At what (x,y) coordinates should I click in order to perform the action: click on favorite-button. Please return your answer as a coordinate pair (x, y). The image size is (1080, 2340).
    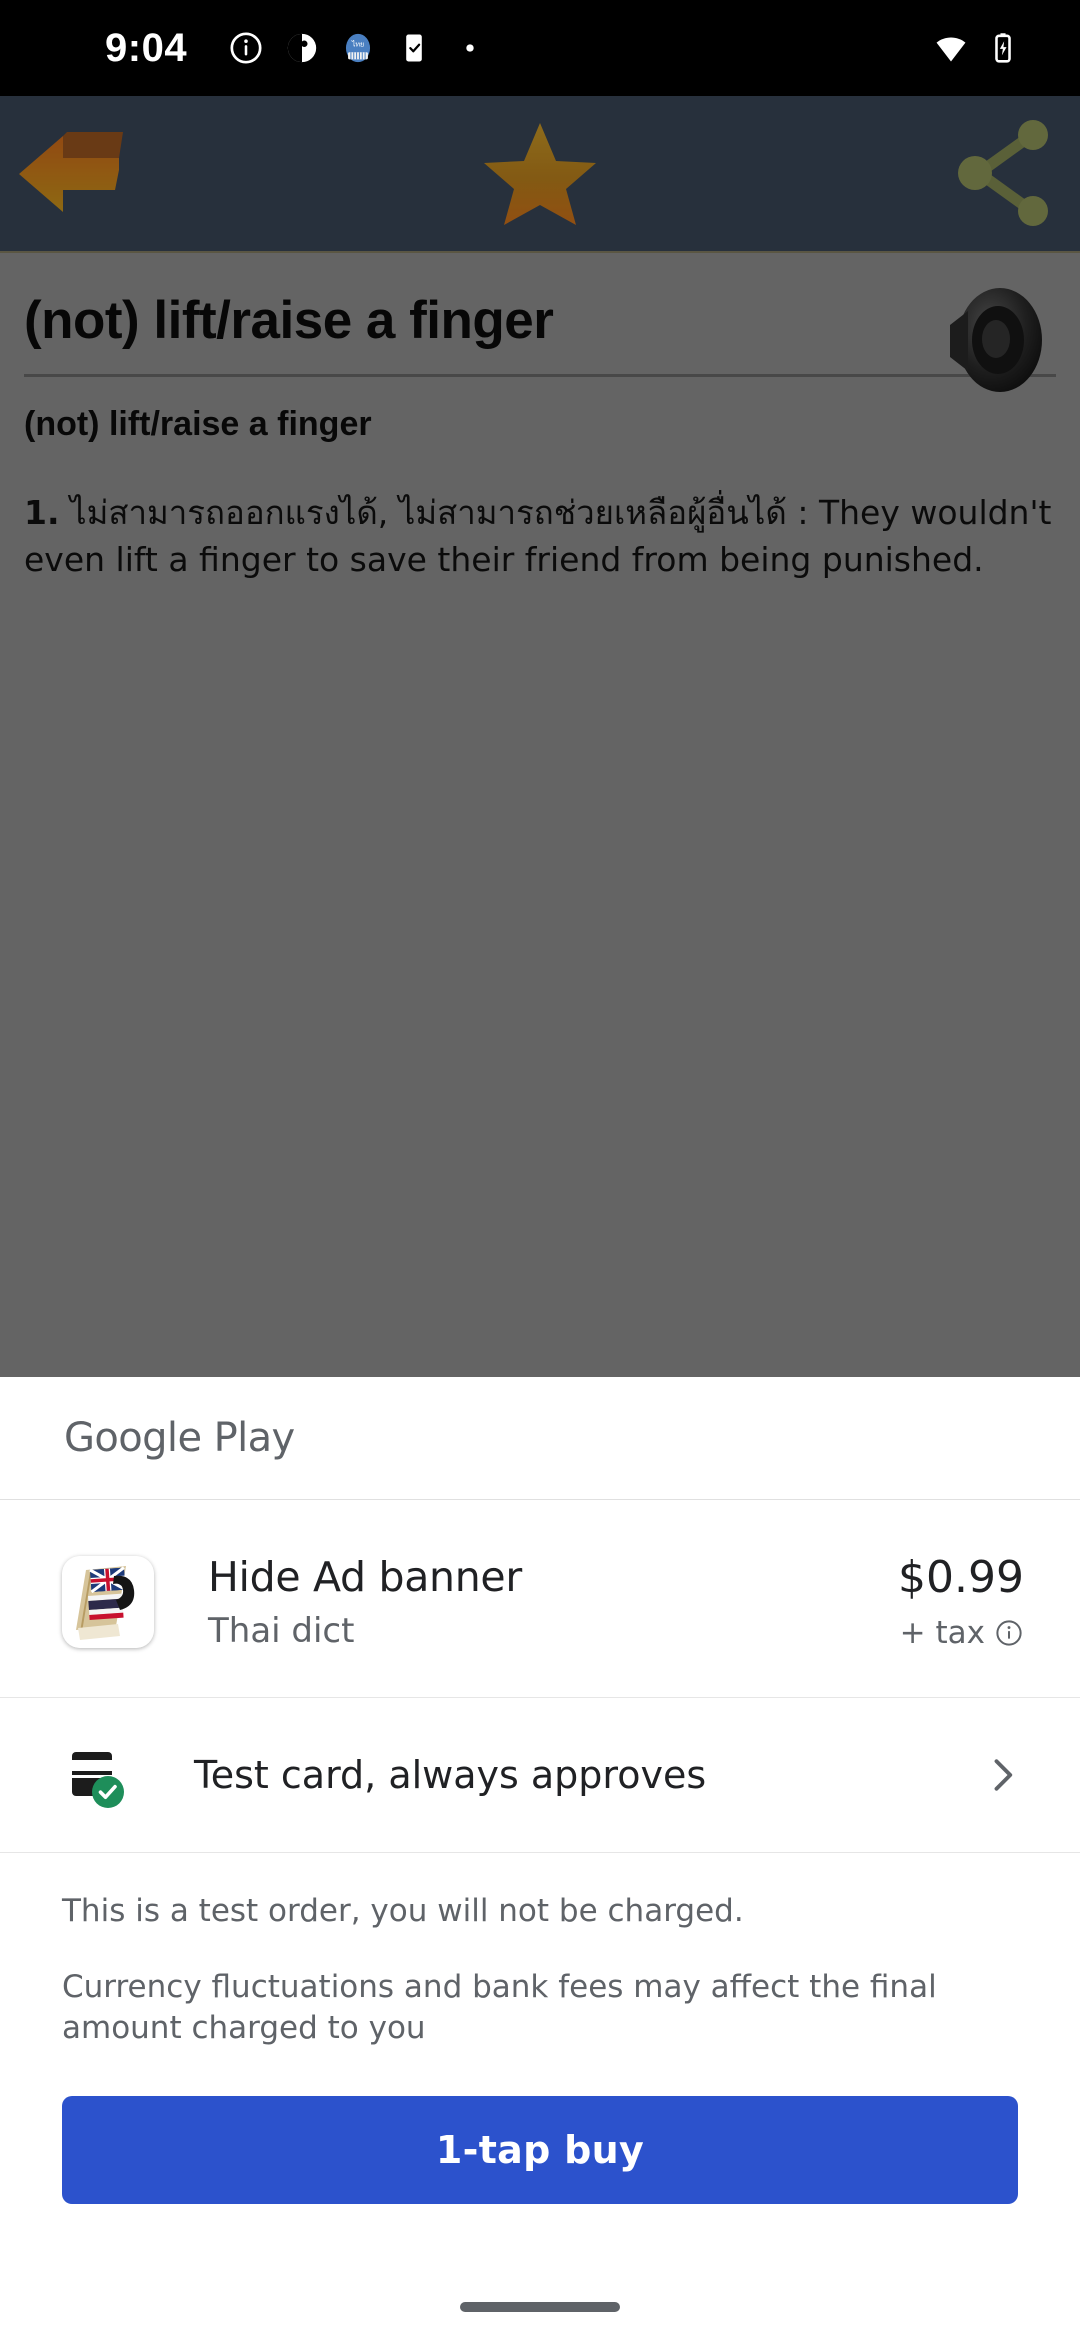
    Looking at the image, I should click on (540, 173).